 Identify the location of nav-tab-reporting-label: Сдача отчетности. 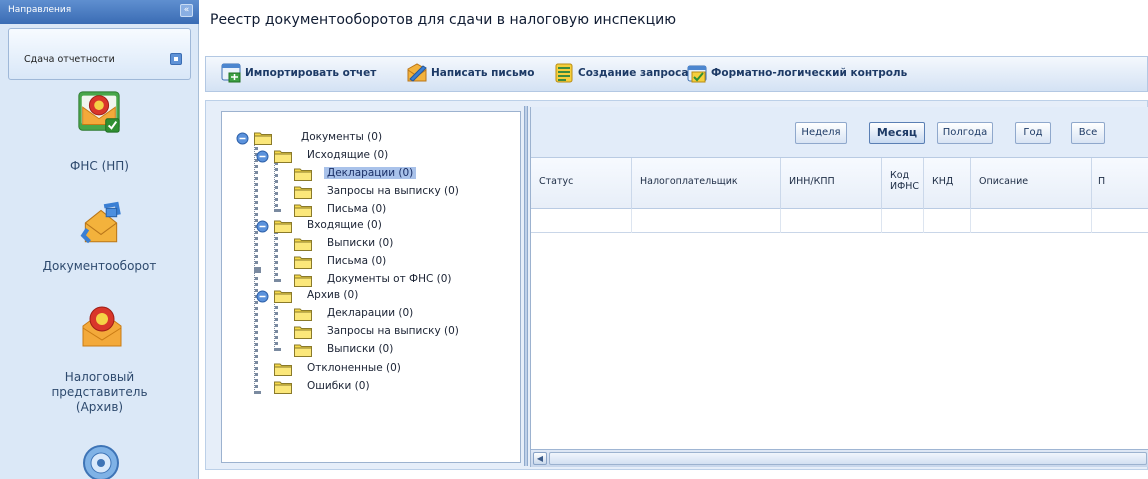
(69, 59).